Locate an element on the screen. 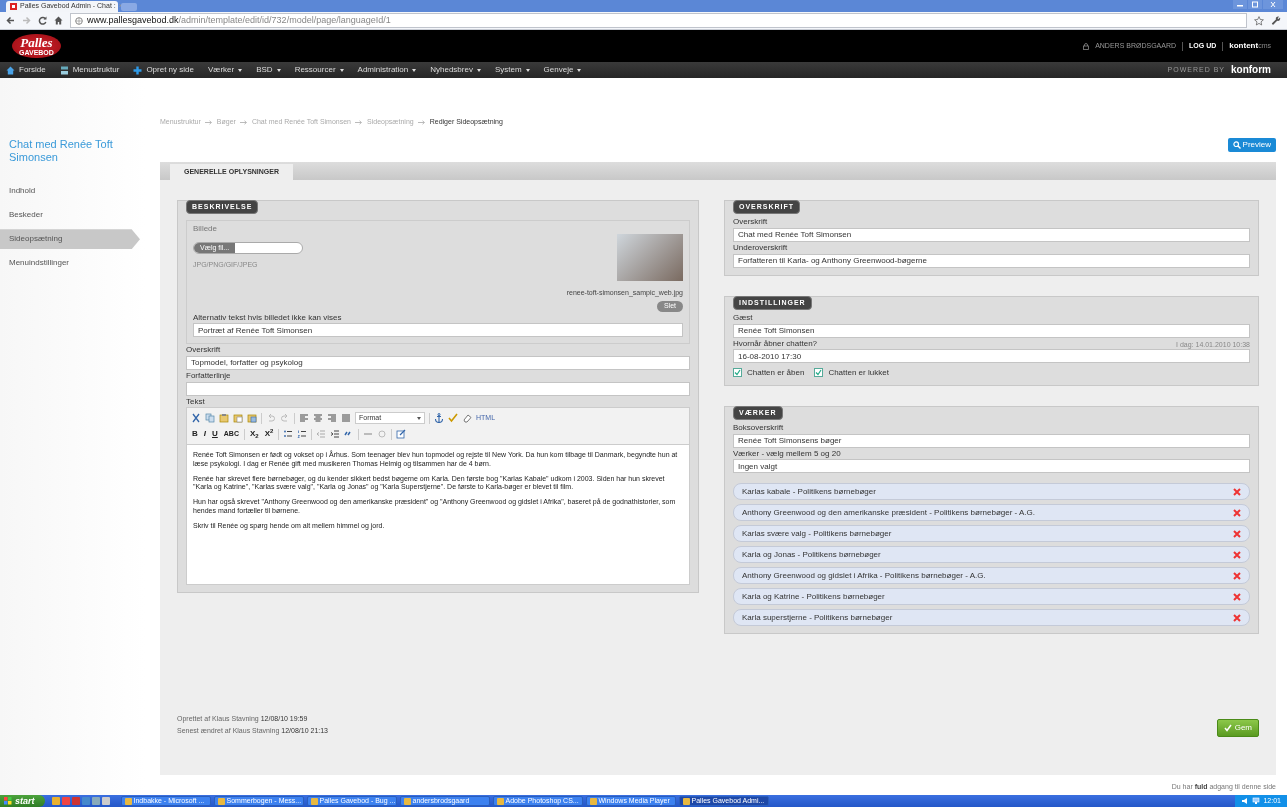  date-field: 16-08-2010 17:30 is located at coordinates (991, 356).